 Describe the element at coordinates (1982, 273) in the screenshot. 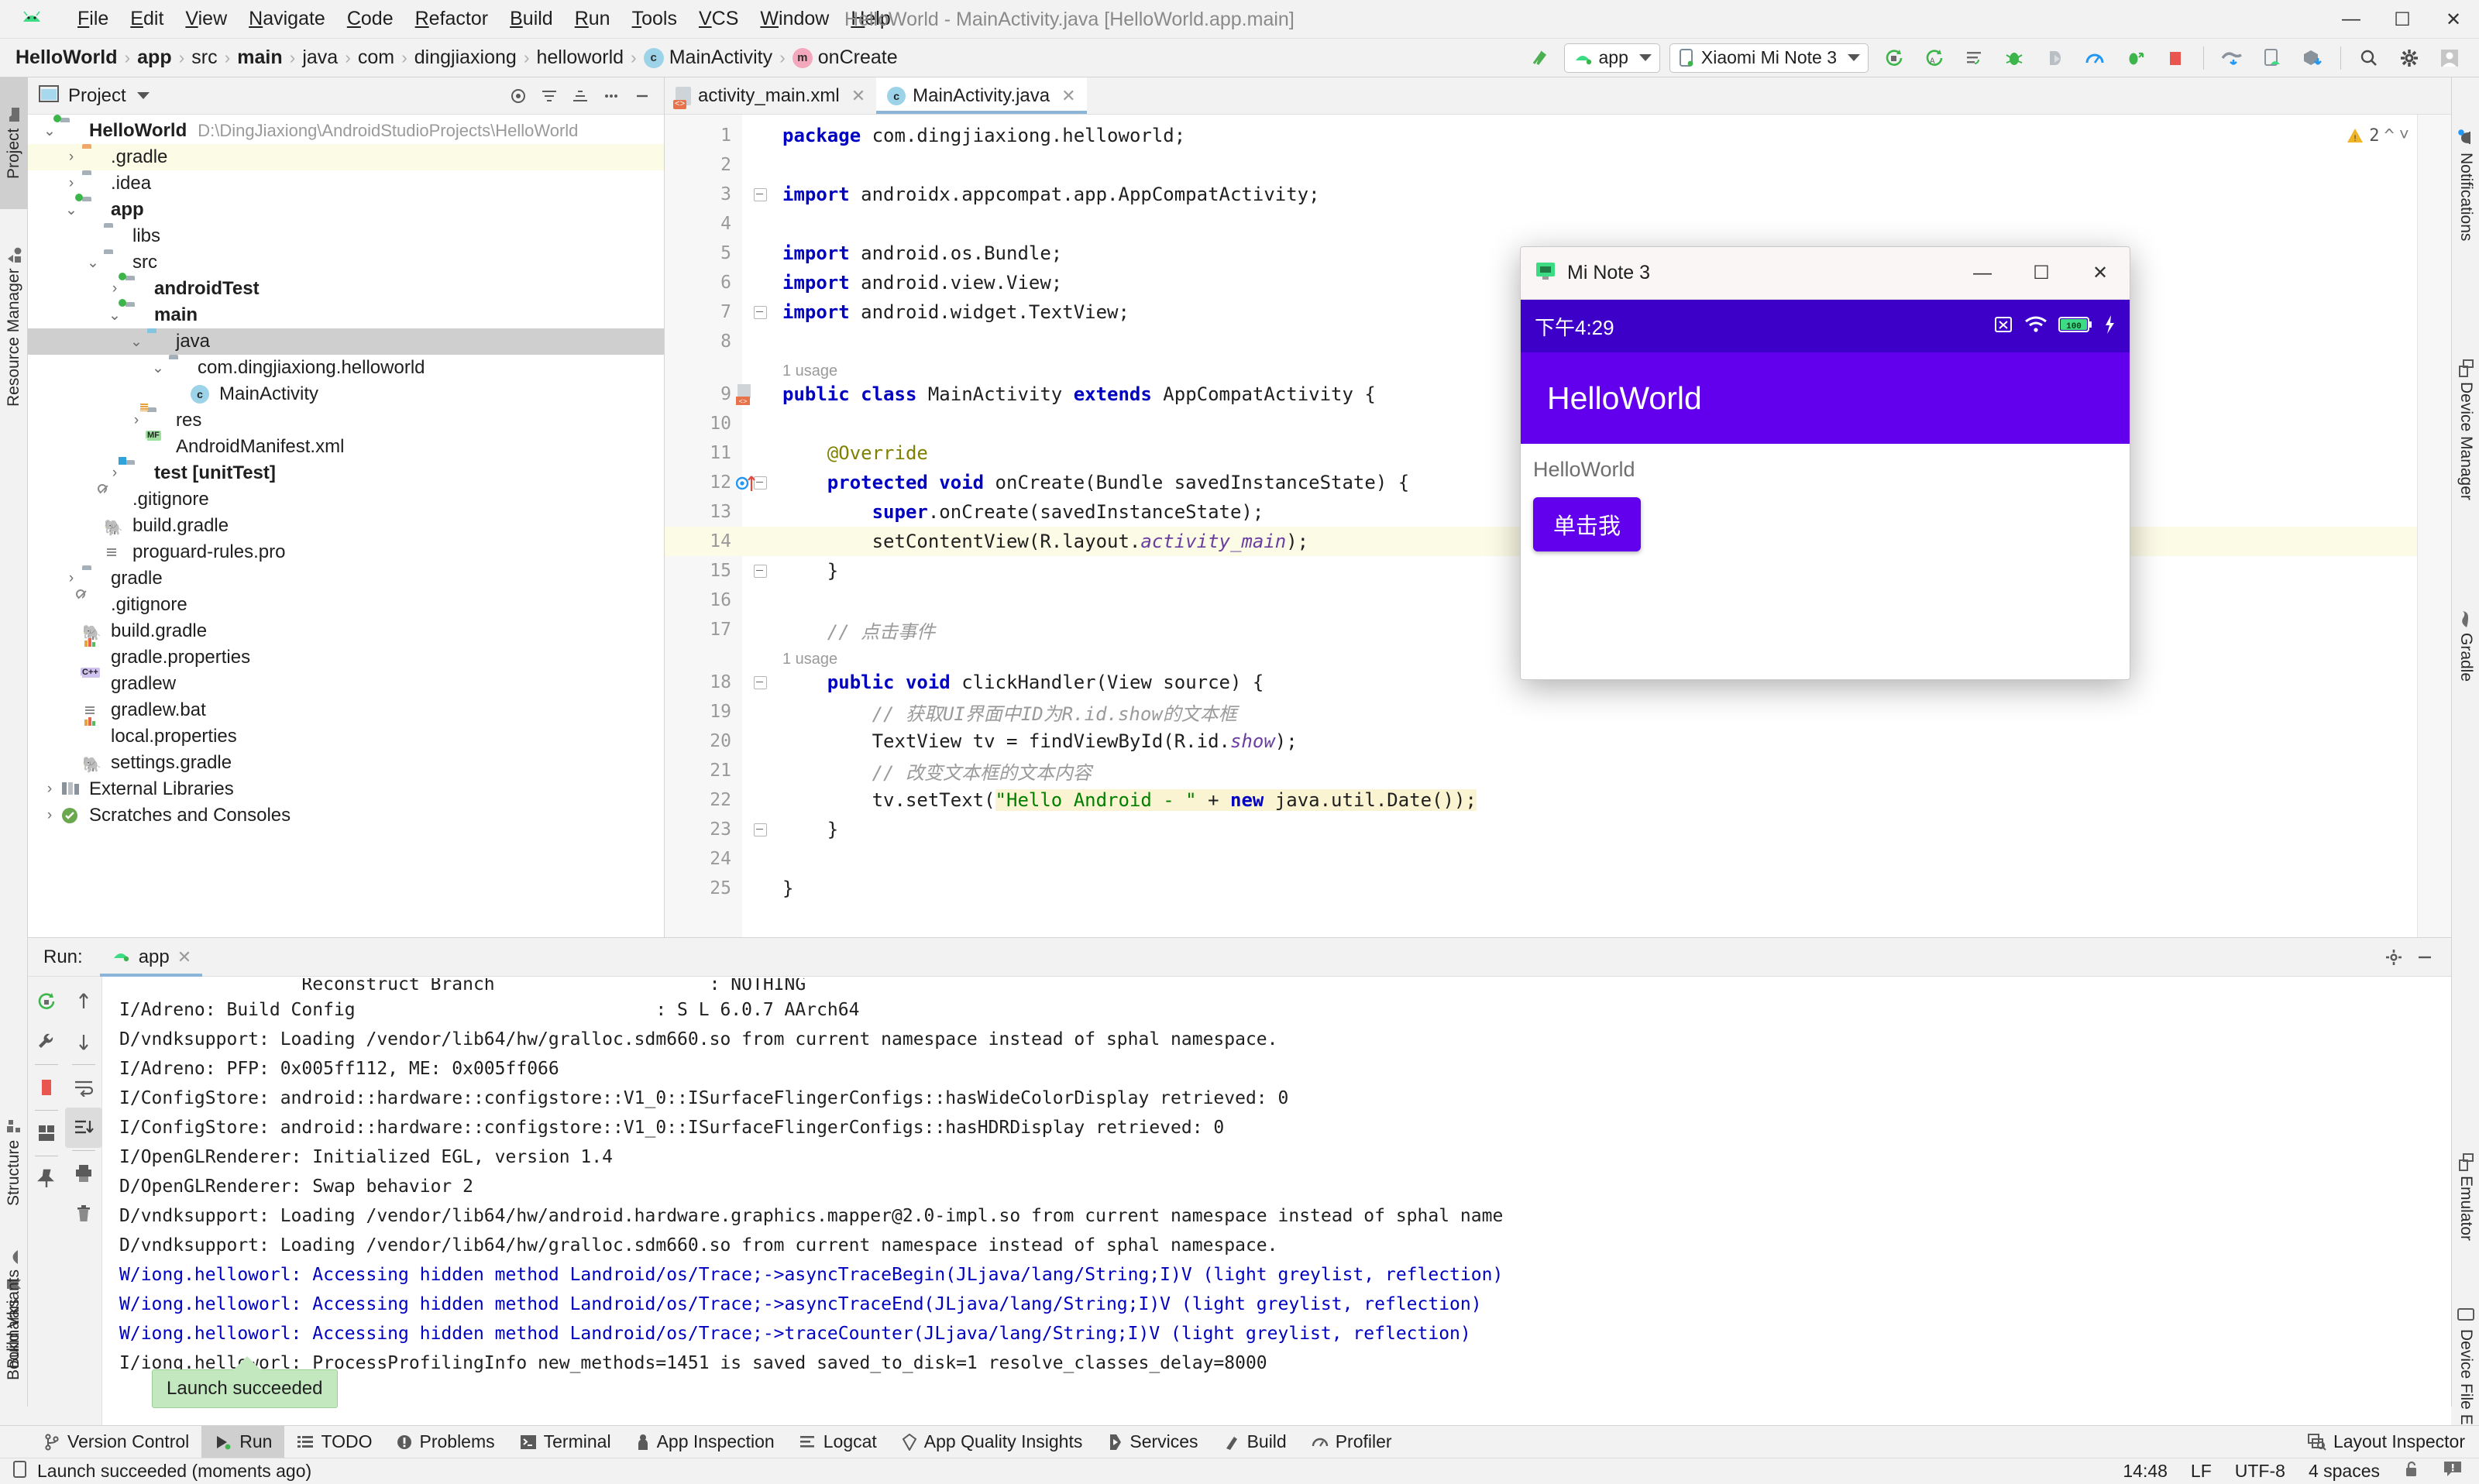

I see `emulator-minimize-button: —` at that location.